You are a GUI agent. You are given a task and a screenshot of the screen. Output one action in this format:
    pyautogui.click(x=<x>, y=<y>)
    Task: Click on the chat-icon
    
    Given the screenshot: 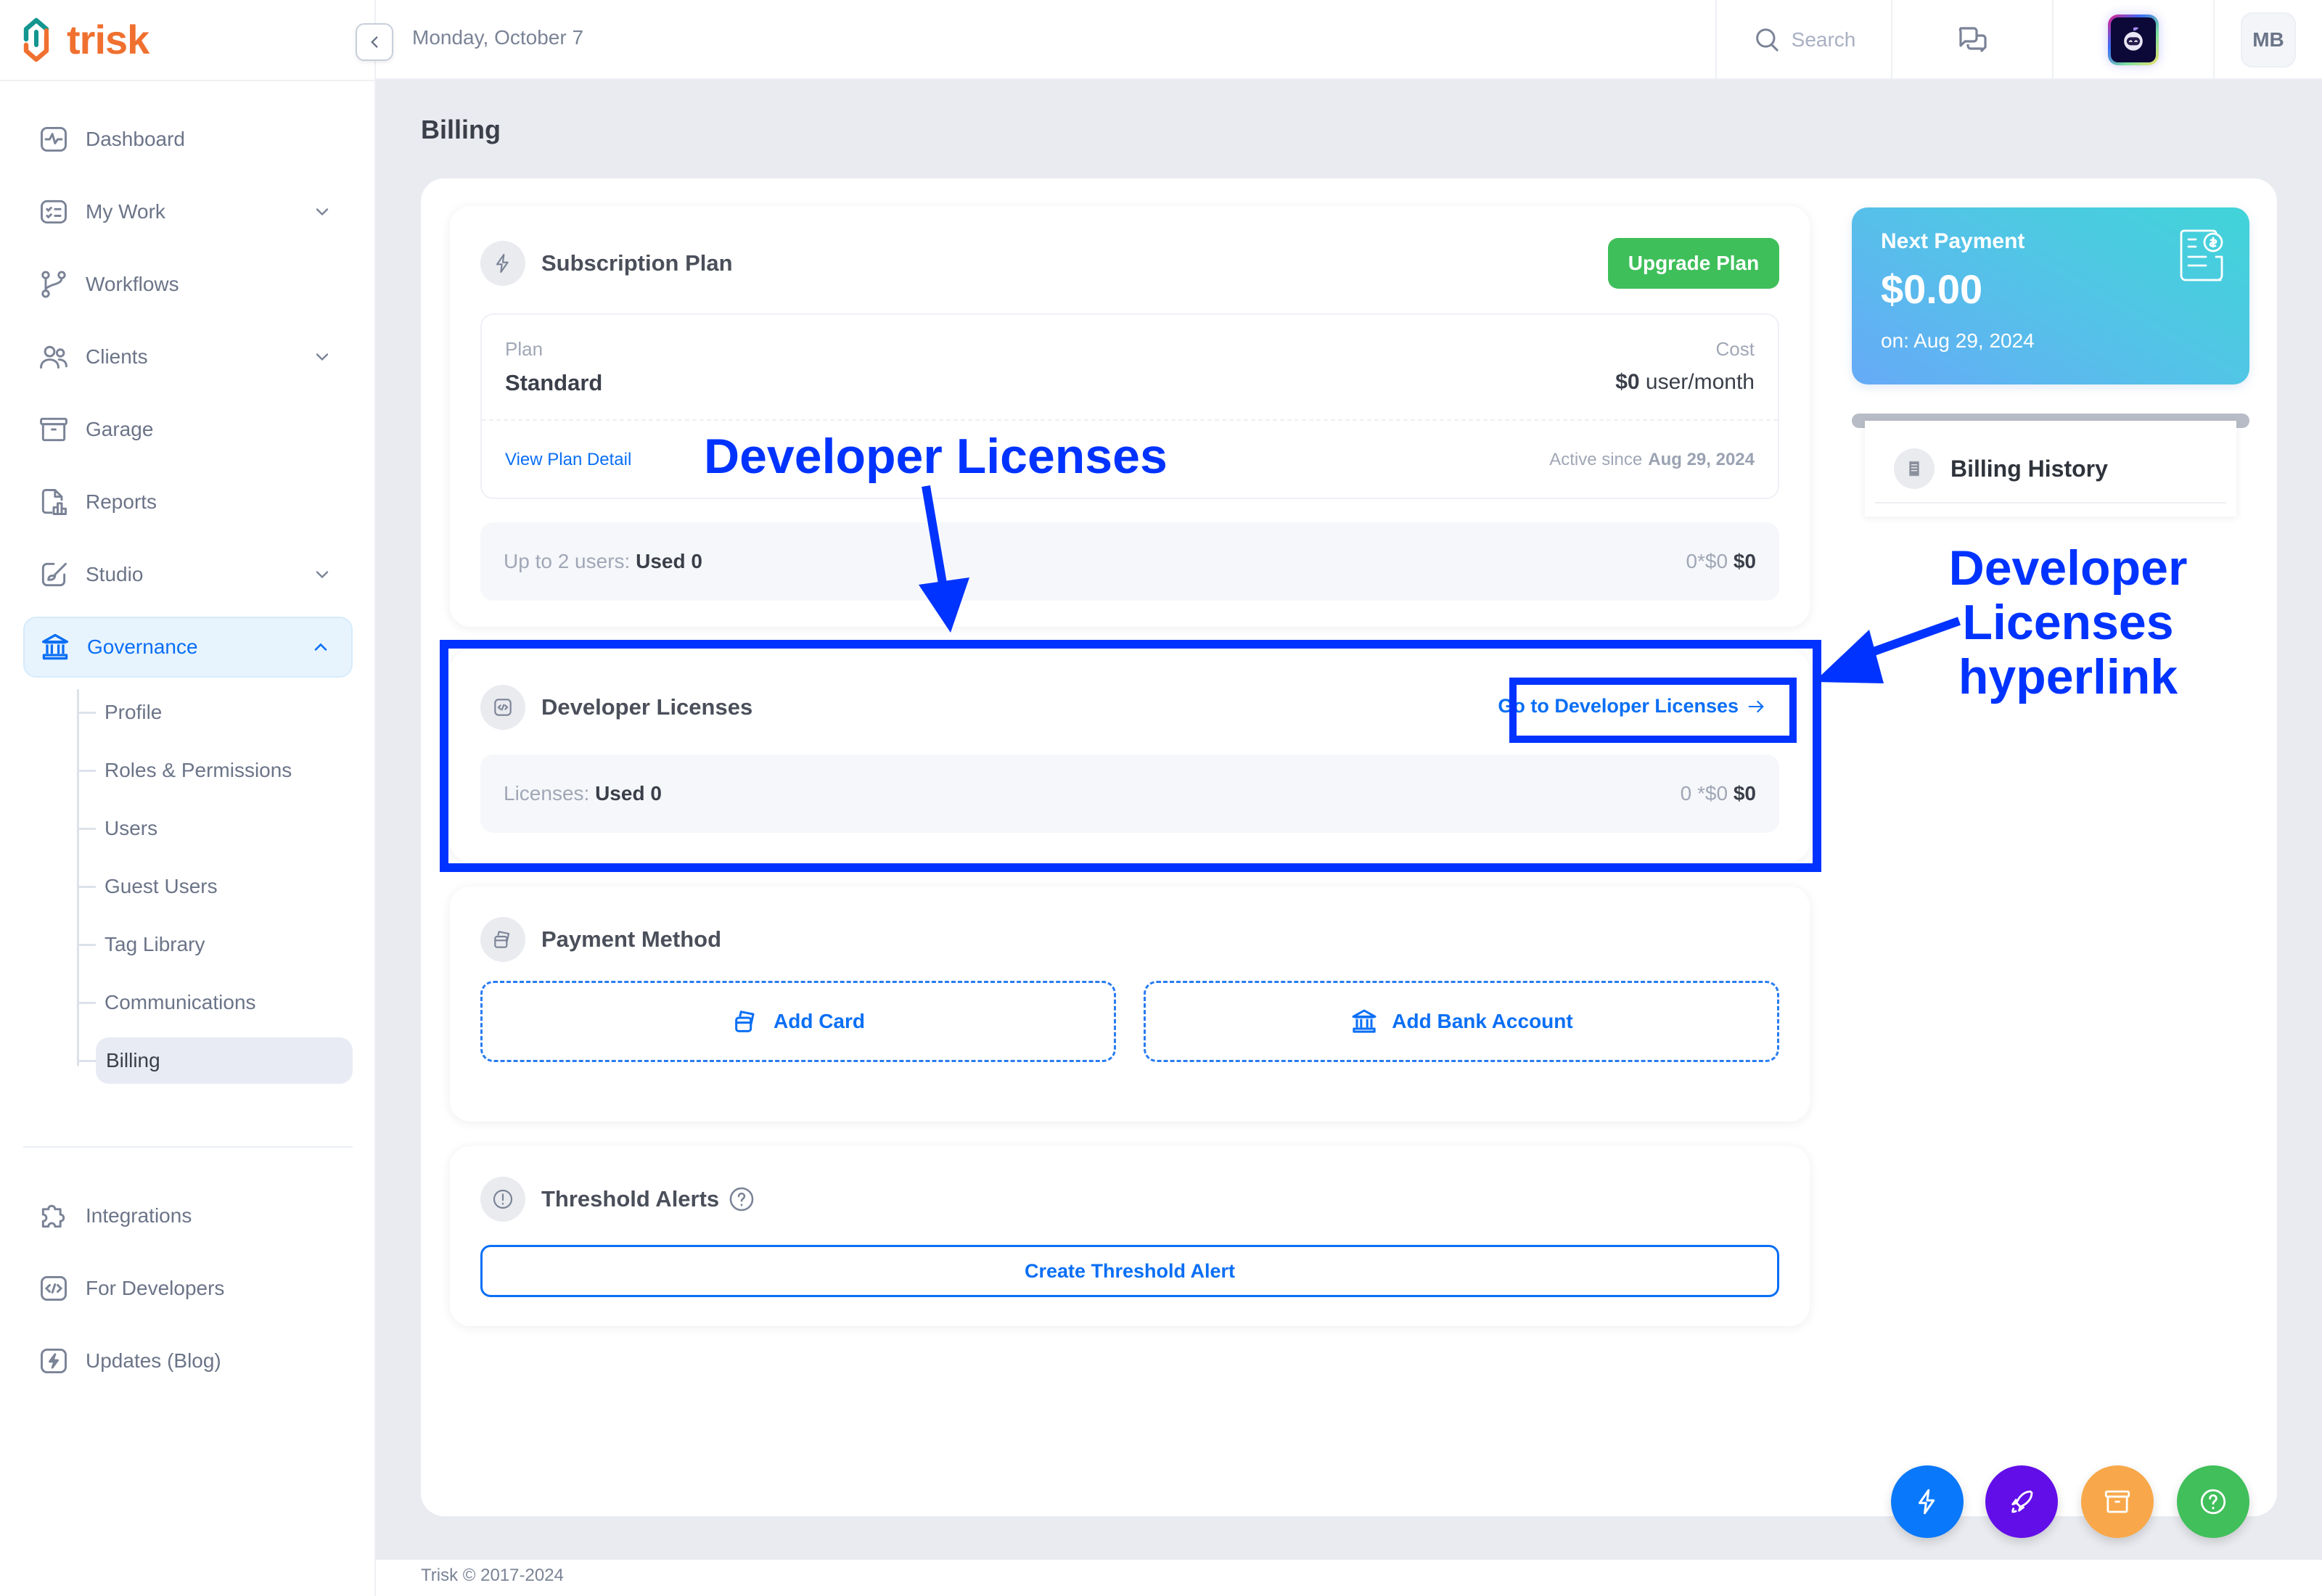 What is the action you would take?
    pyautogui.click(x=1973, y=39)
    